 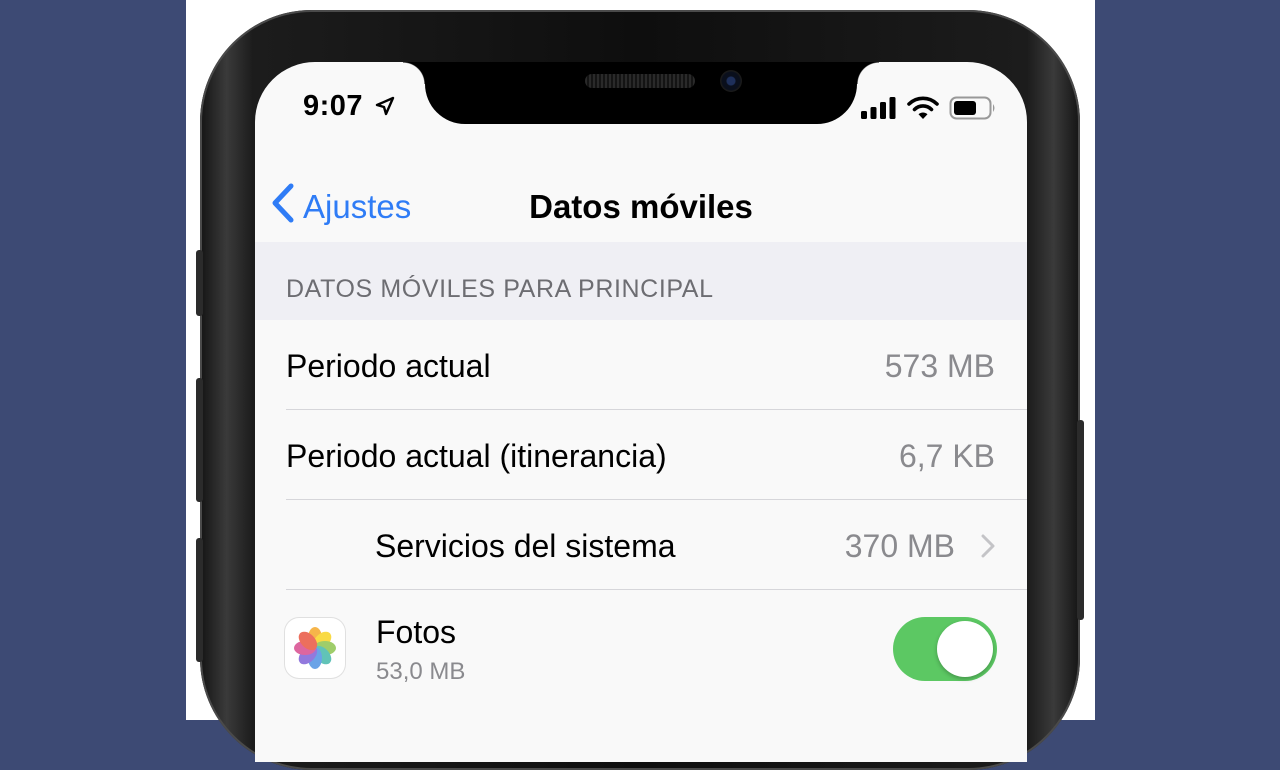 I want to click on fotos-cellular-toggle, so click(x=945, y=649).